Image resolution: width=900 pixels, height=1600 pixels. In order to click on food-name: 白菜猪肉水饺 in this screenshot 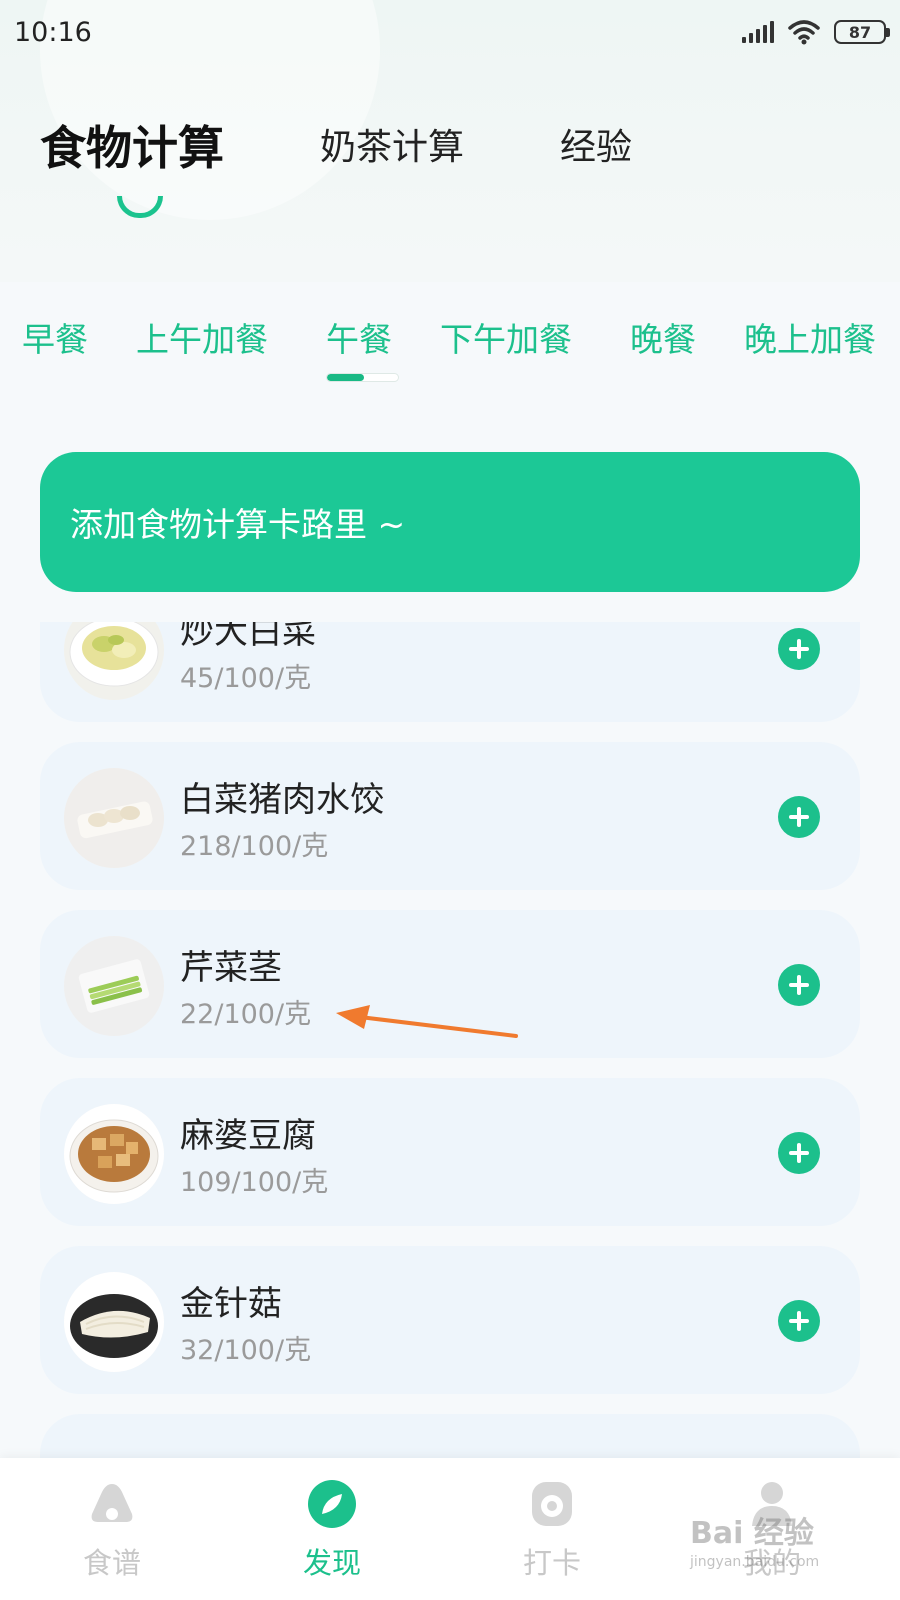, I will do `click(282, 800)`.